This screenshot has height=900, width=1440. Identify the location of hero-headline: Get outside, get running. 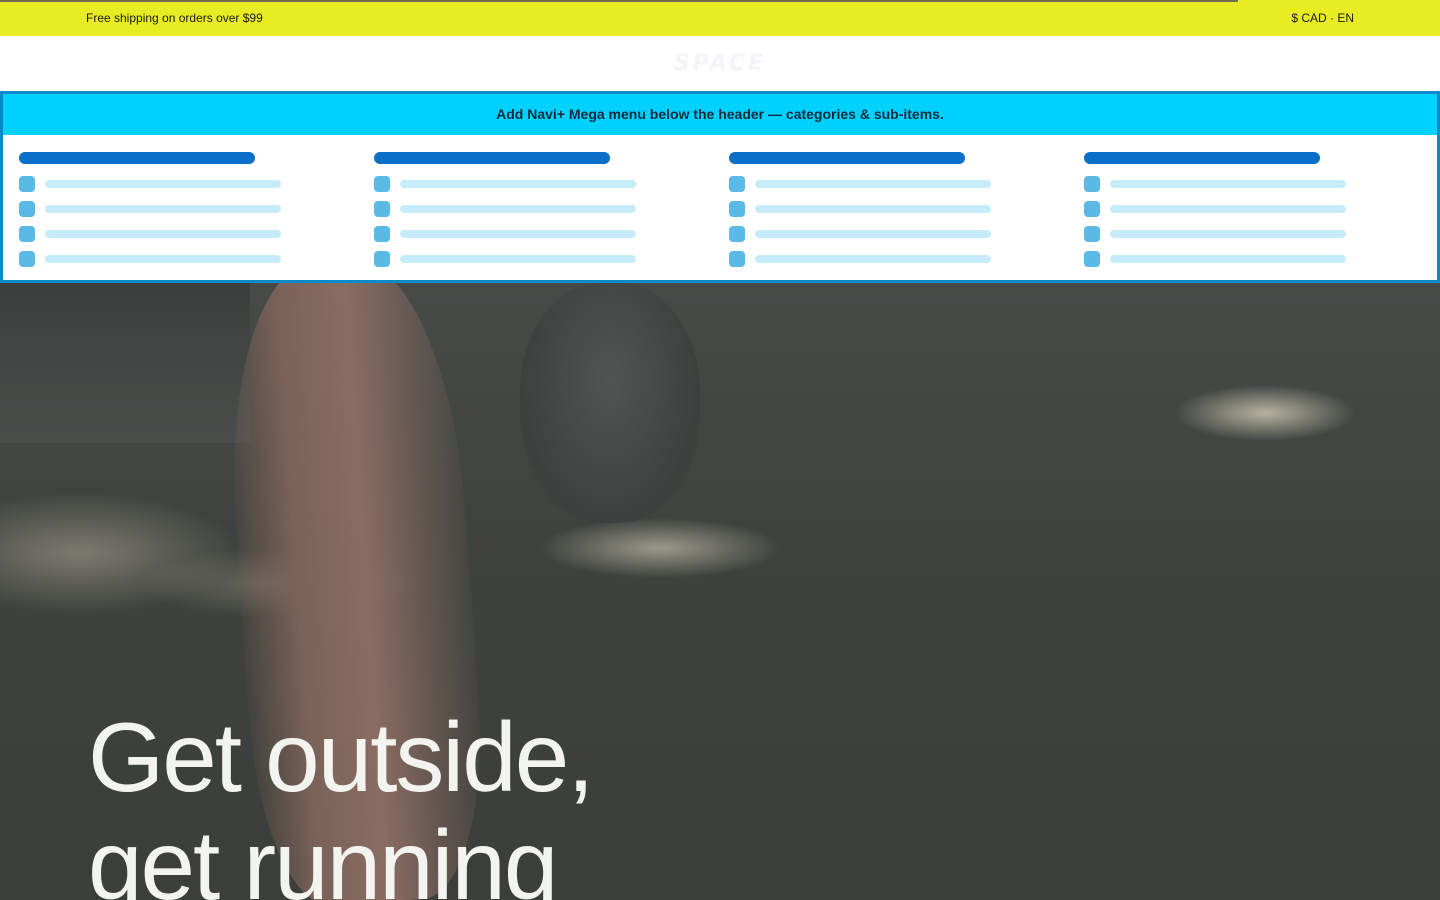
(341, 801).